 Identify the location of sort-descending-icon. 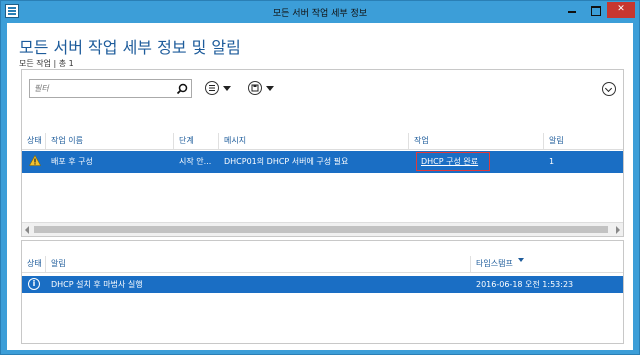
(521, 260).